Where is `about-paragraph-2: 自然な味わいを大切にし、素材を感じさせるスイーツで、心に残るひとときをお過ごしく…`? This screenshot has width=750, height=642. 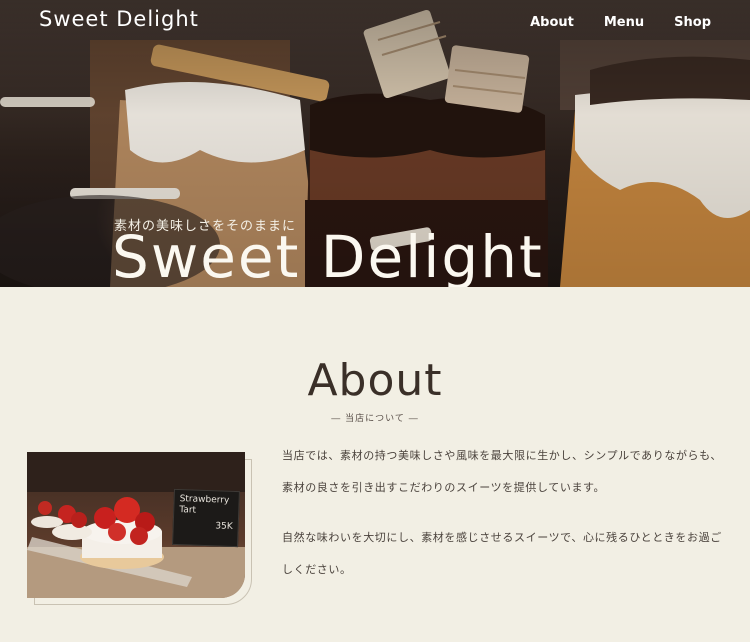 about-paragraph-2: 自然な味わいを大切にし、素材を感じさせるスイーツで、心に残るひとときをお過ごしく… is located at coordinates (502, 553).